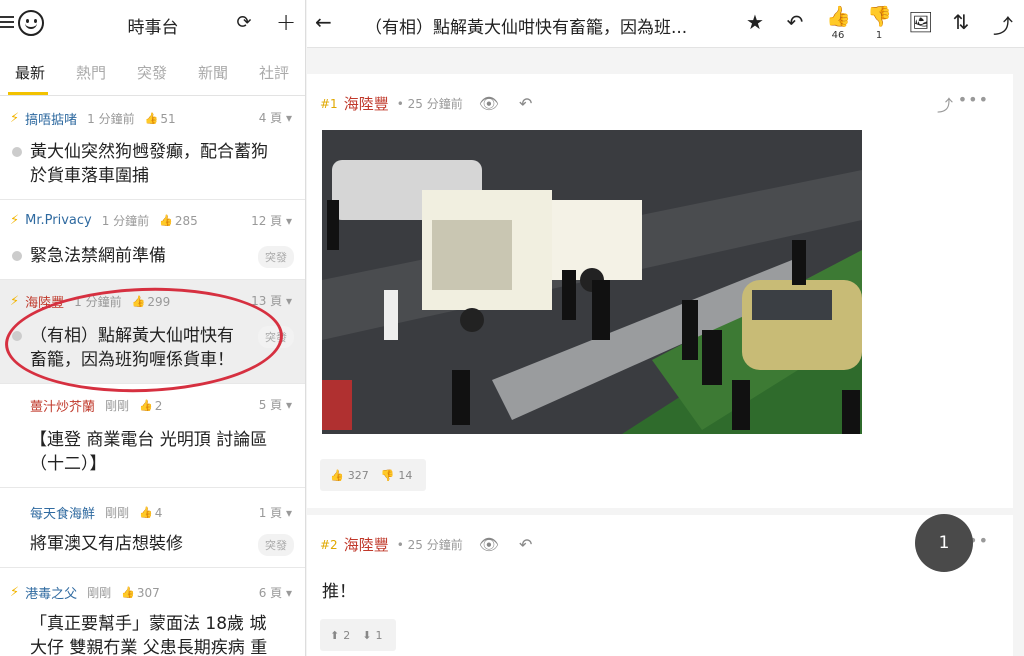  Describe the element at coordinates (168, 118) in the screenshot. I see `topic-likes: 51` at that location.